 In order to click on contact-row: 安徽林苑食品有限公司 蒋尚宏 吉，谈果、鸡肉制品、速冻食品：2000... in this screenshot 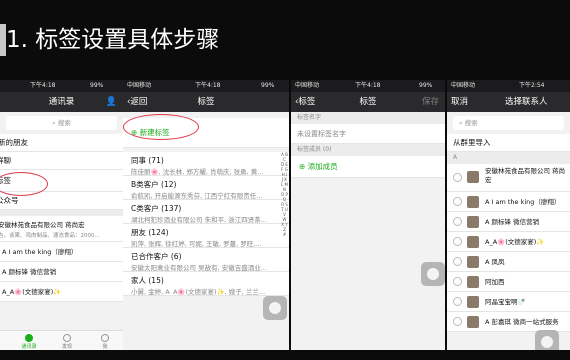, I will do `click(61, 229)`.